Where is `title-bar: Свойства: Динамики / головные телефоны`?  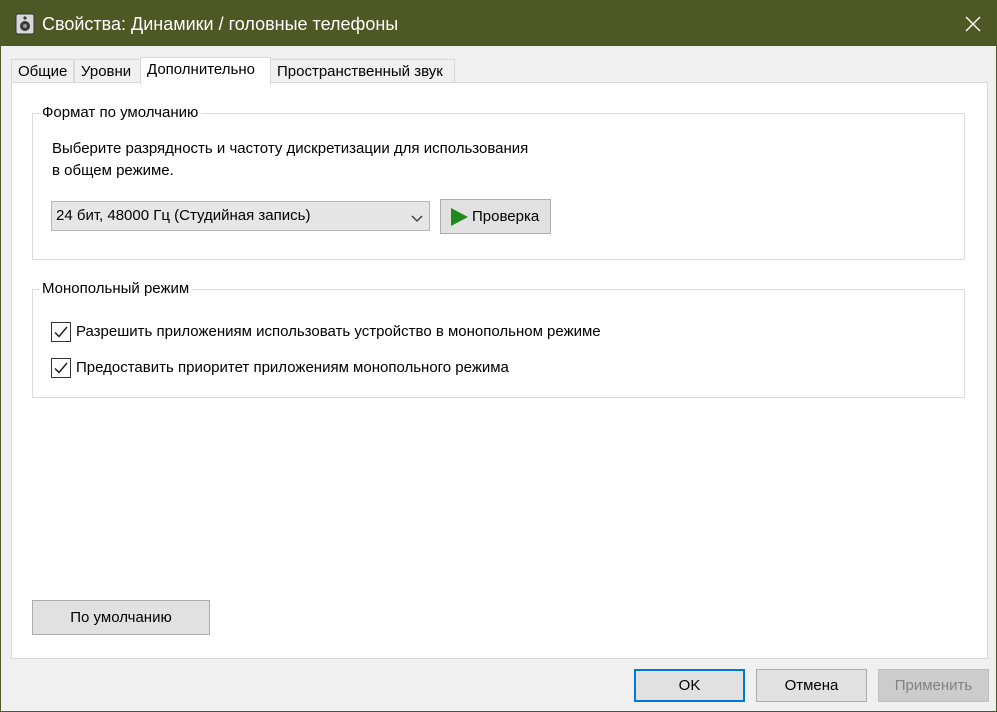
title-bar: Свойства: Динамики / головные телефоны is located at coordinates (498, 23).